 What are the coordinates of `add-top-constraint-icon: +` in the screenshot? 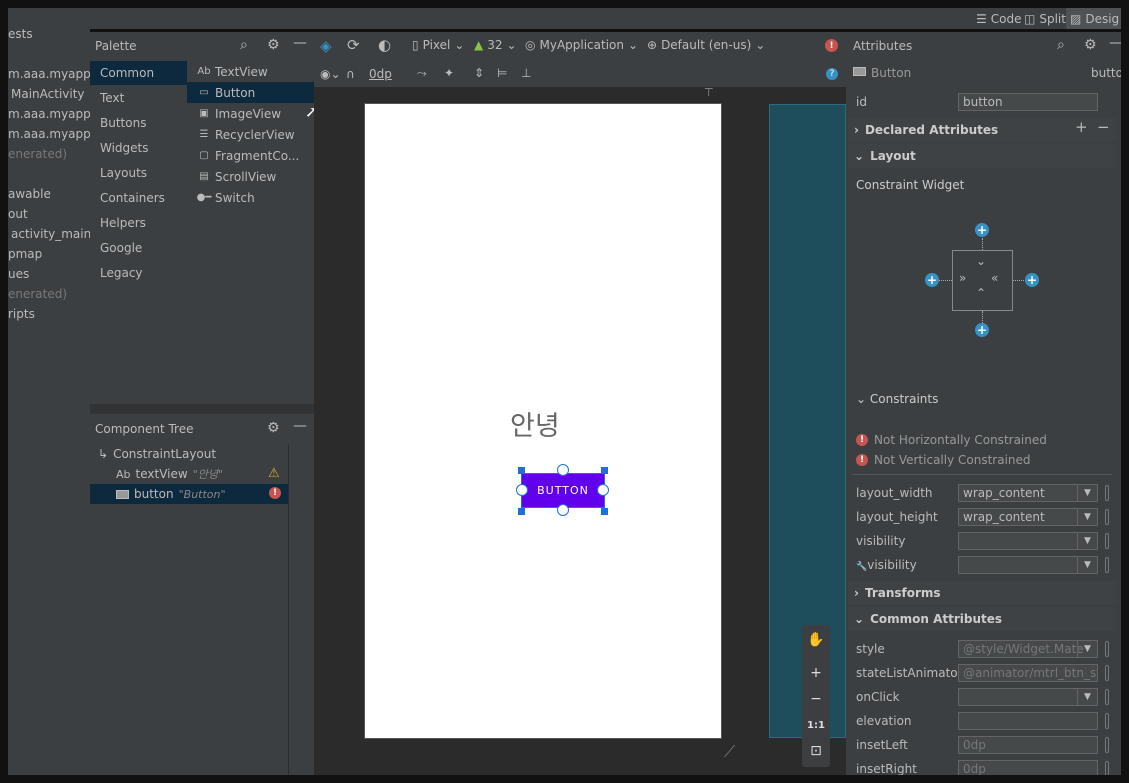 It's located at (982, 230).